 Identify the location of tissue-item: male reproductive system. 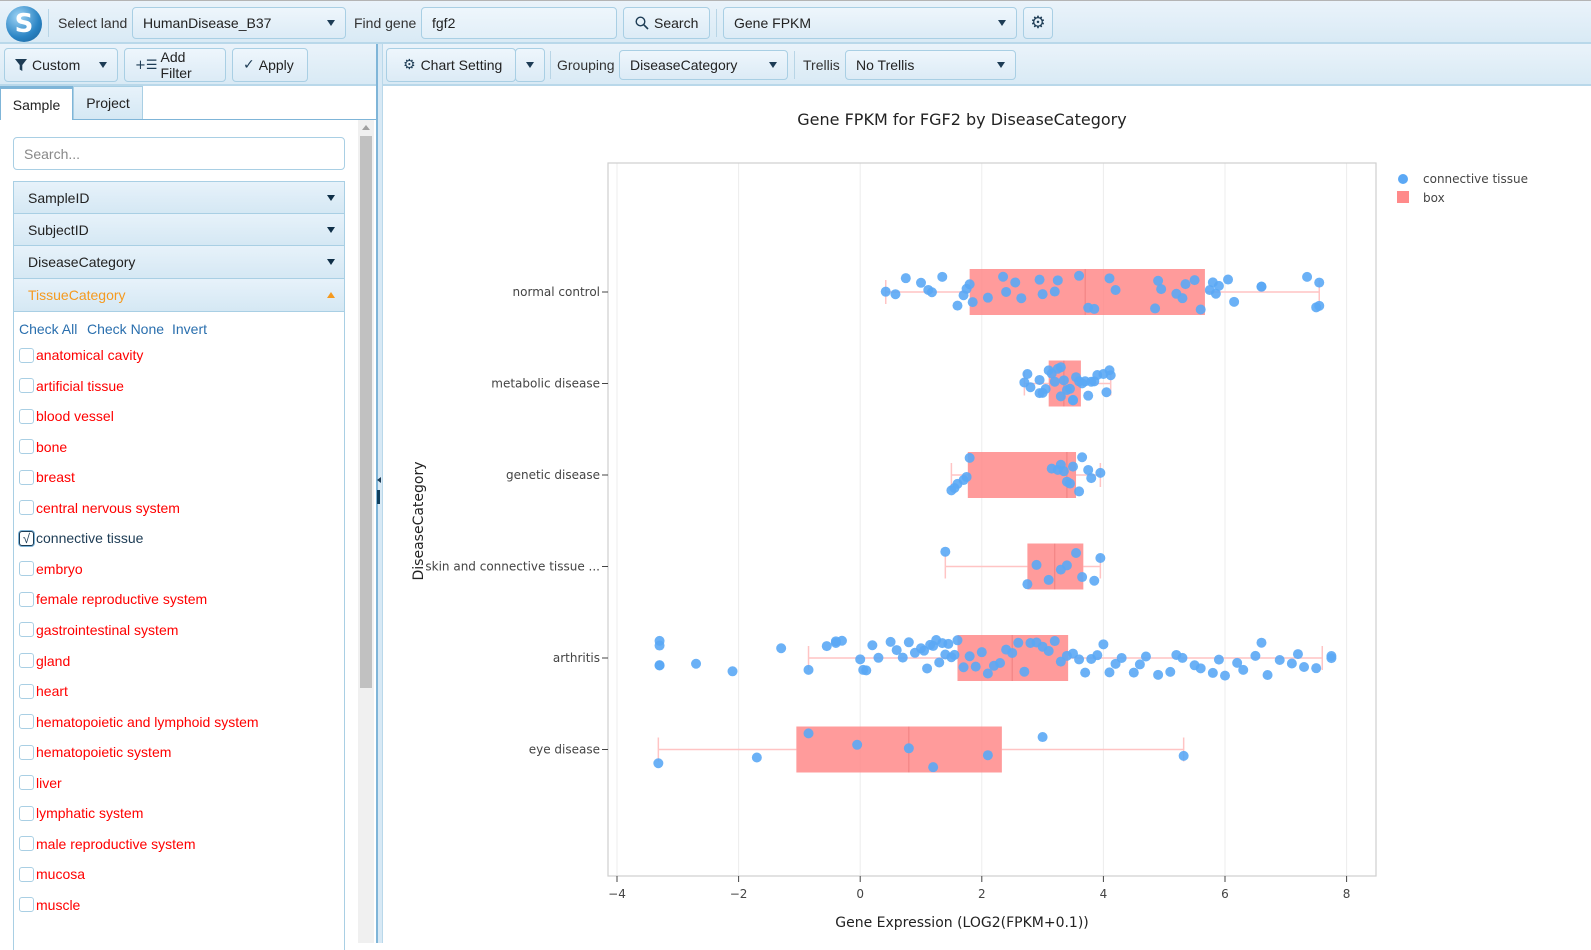
(107, 844).